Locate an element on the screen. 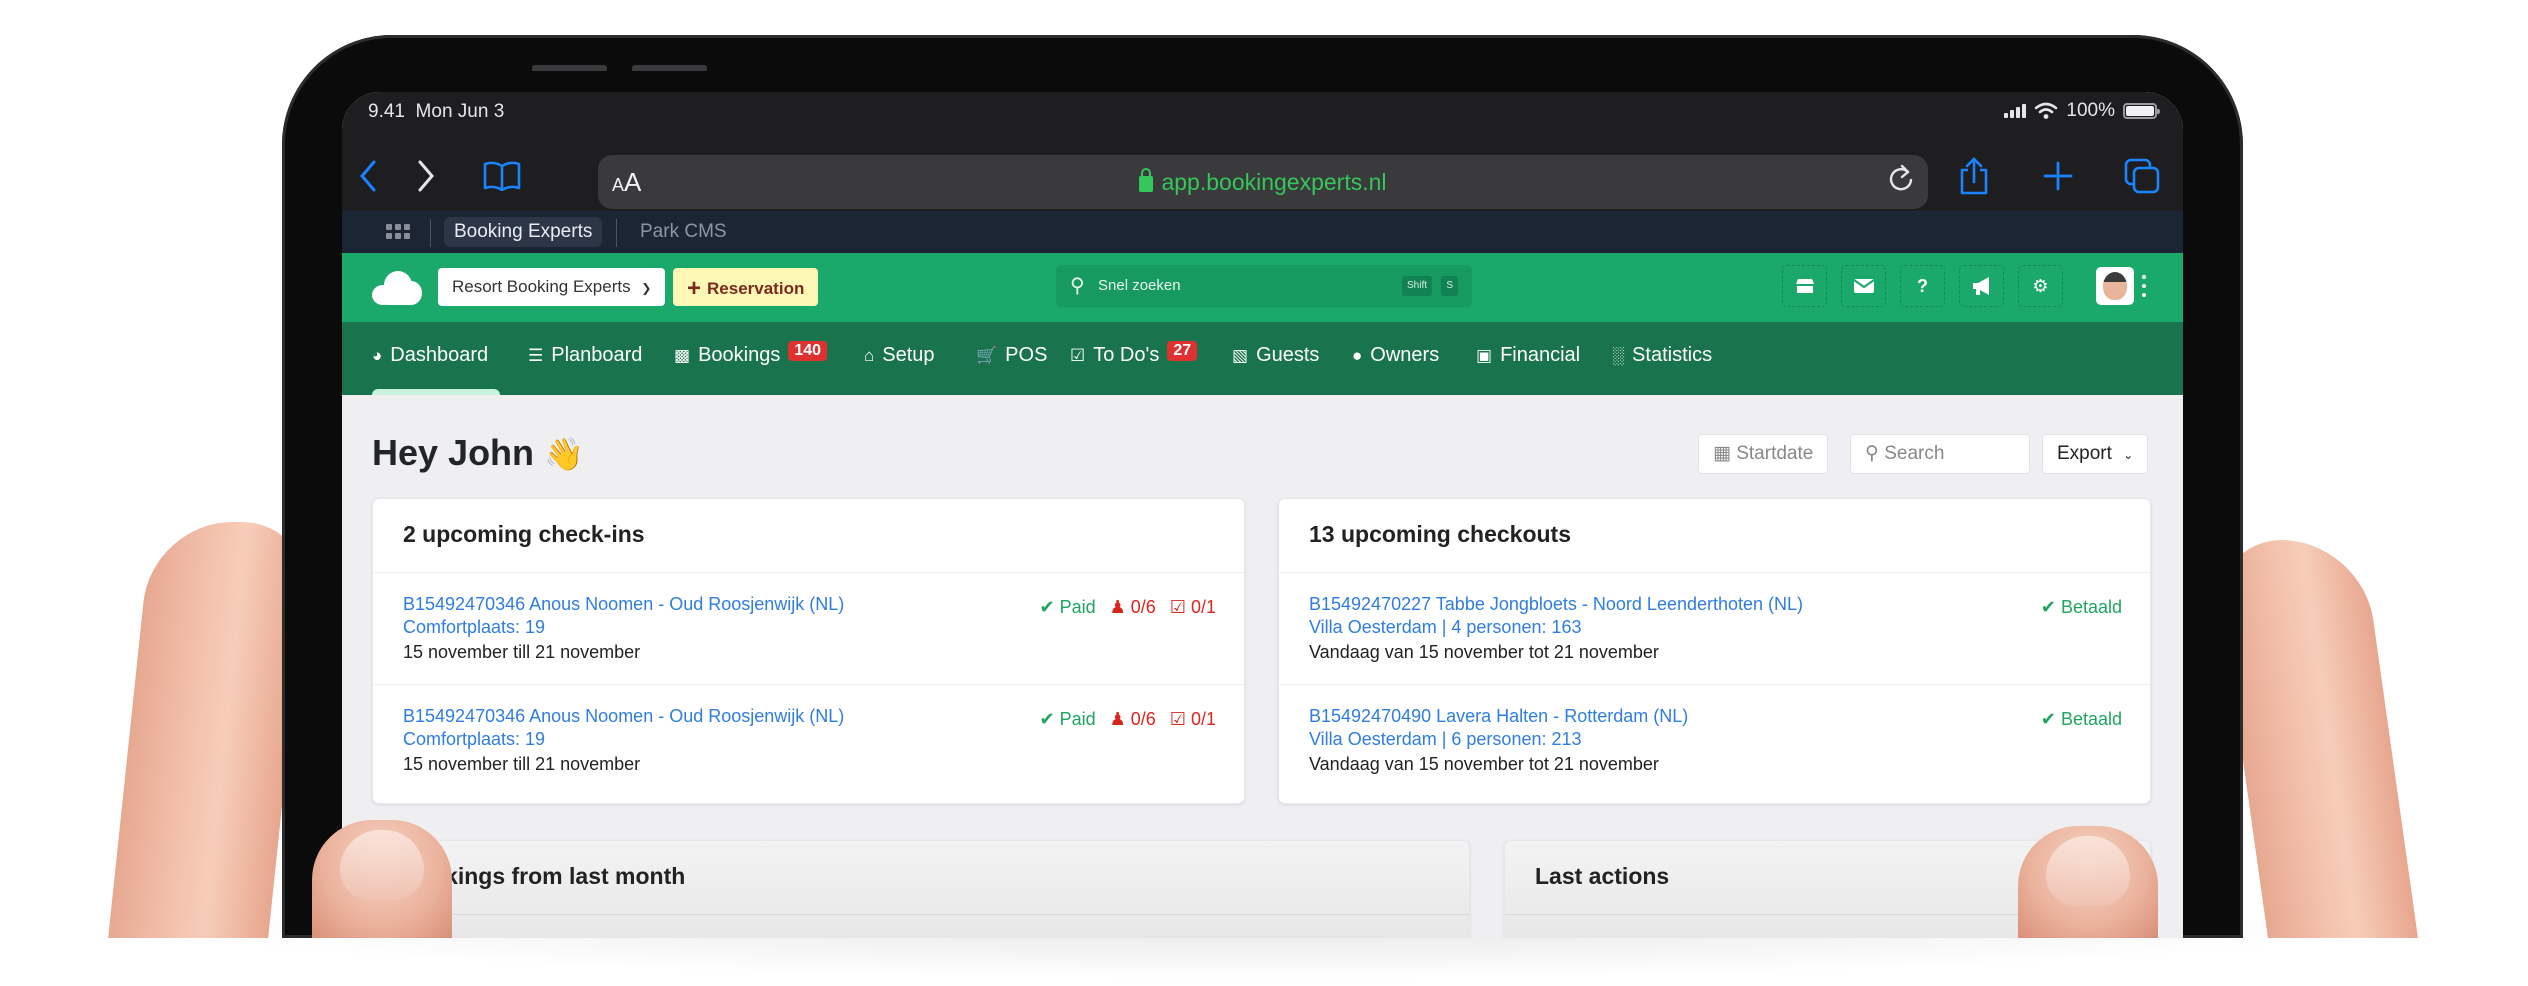  battery-percentage: 100% is located at coordinates (2090, 110).